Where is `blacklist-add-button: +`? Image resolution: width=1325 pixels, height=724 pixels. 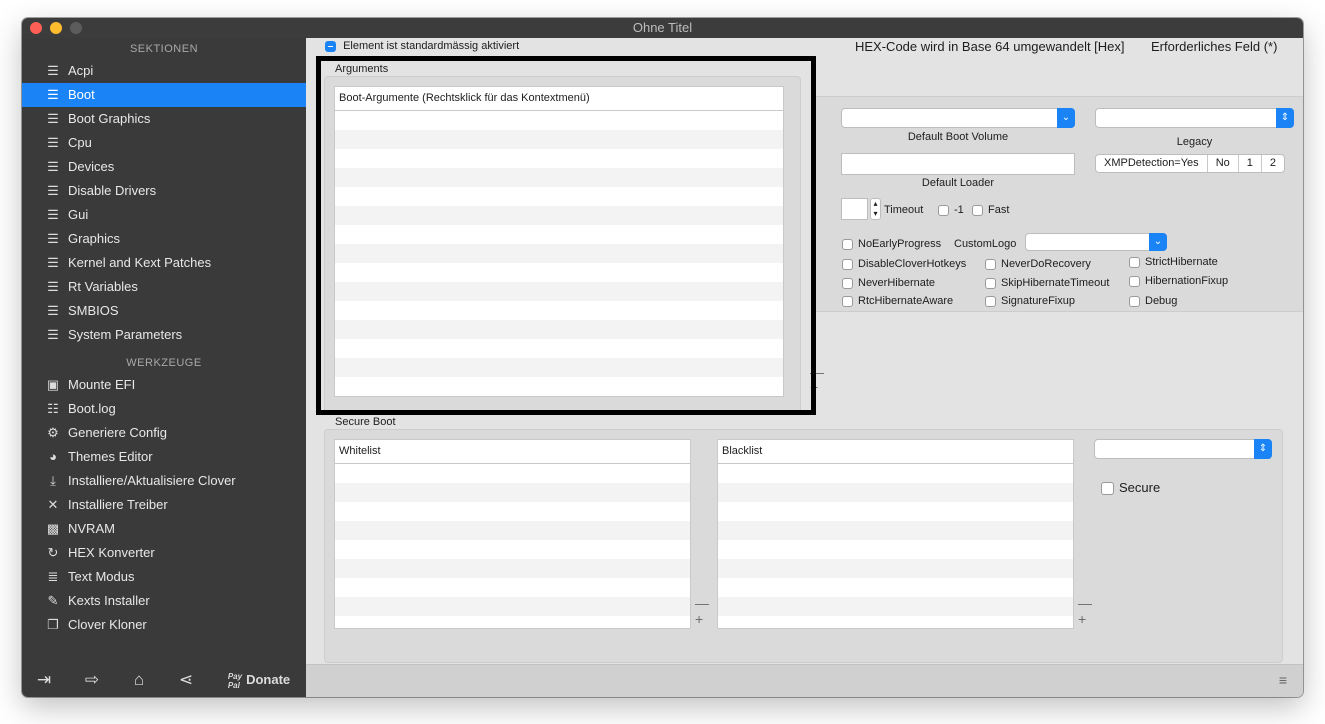
blacklist-add-button: + is located at coordinates (1082, 619).